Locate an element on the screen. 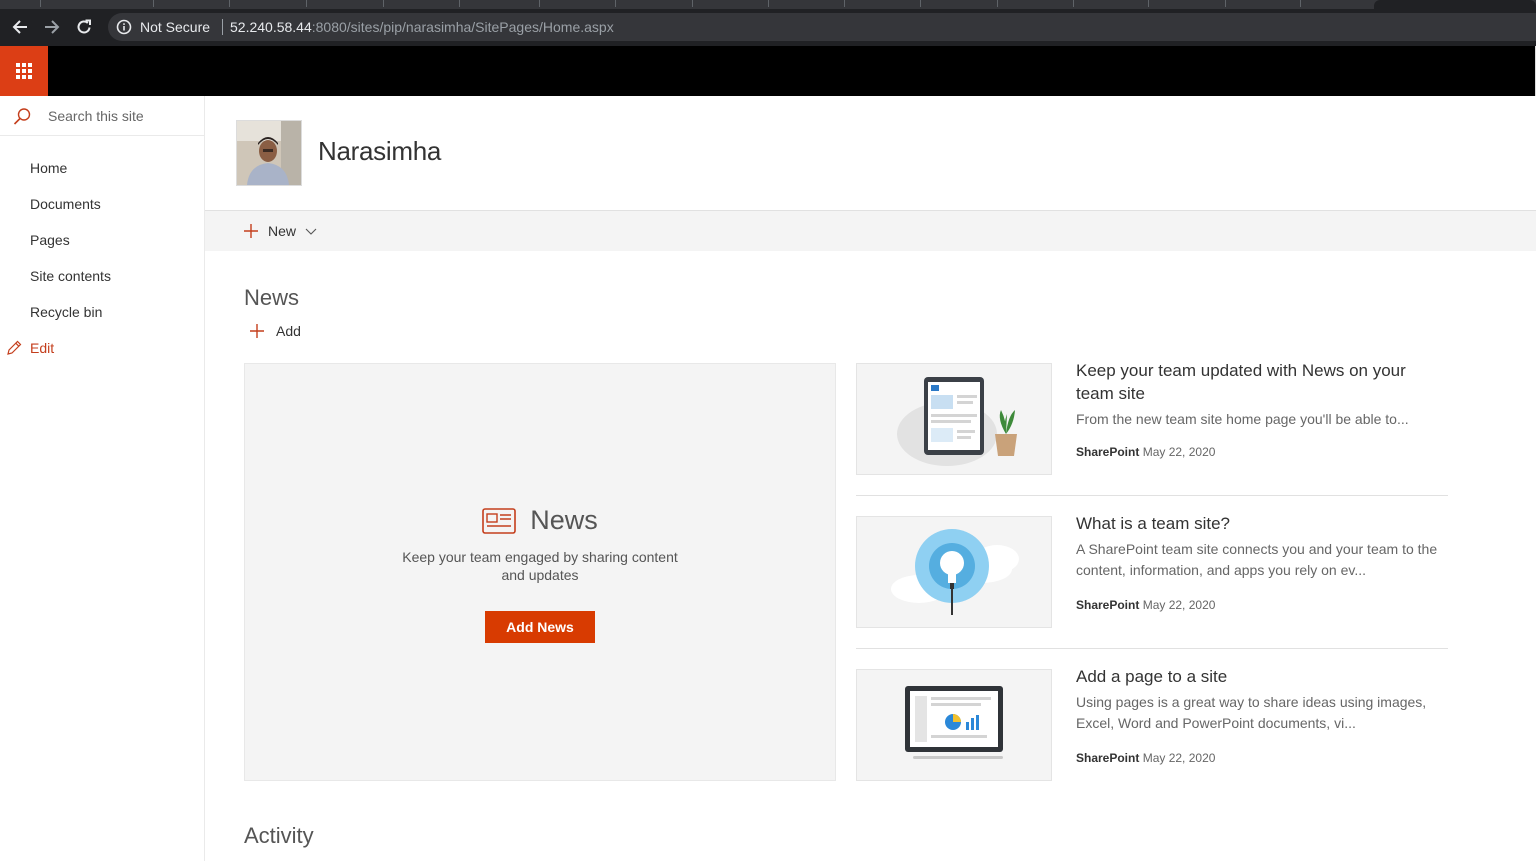 The height and width of the screenshot is (861, 1536). laptop-chart-illustration-icon is located at coordinates (954, 722).